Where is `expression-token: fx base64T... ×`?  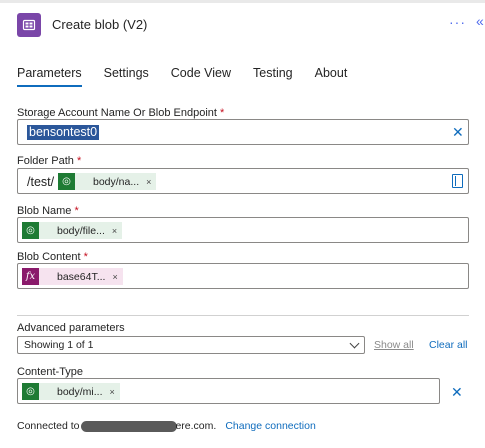 expression-token: fx base64T... × is located at coordinates (72, 276).